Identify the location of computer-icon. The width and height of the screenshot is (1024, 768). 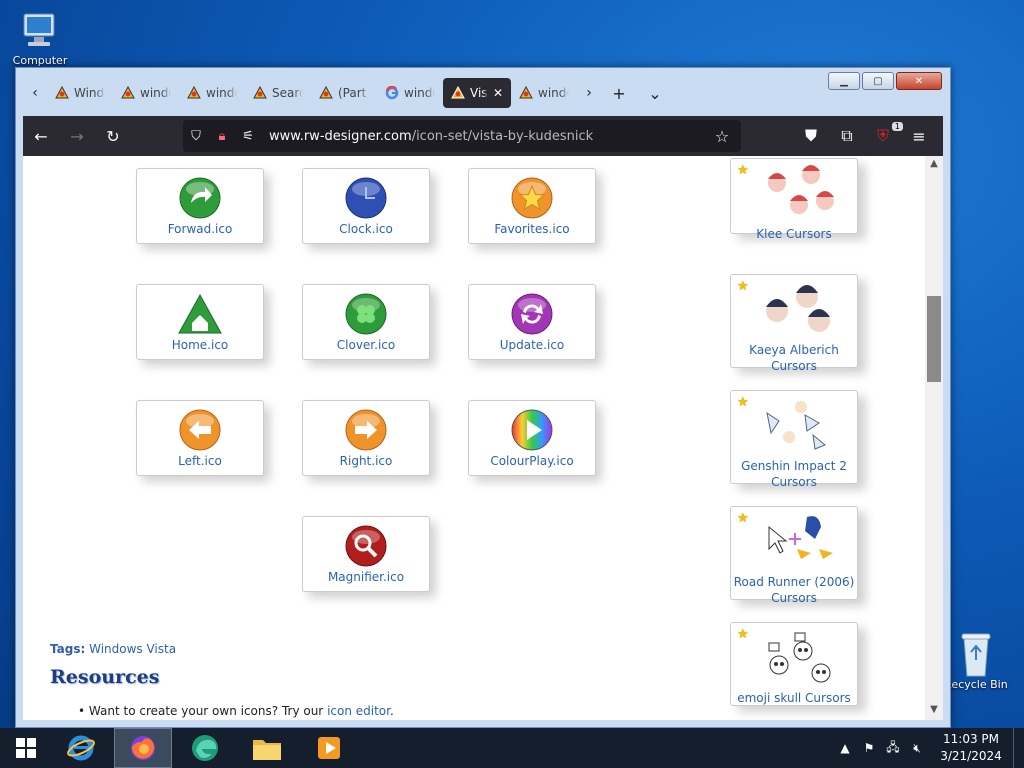
(40, 32).